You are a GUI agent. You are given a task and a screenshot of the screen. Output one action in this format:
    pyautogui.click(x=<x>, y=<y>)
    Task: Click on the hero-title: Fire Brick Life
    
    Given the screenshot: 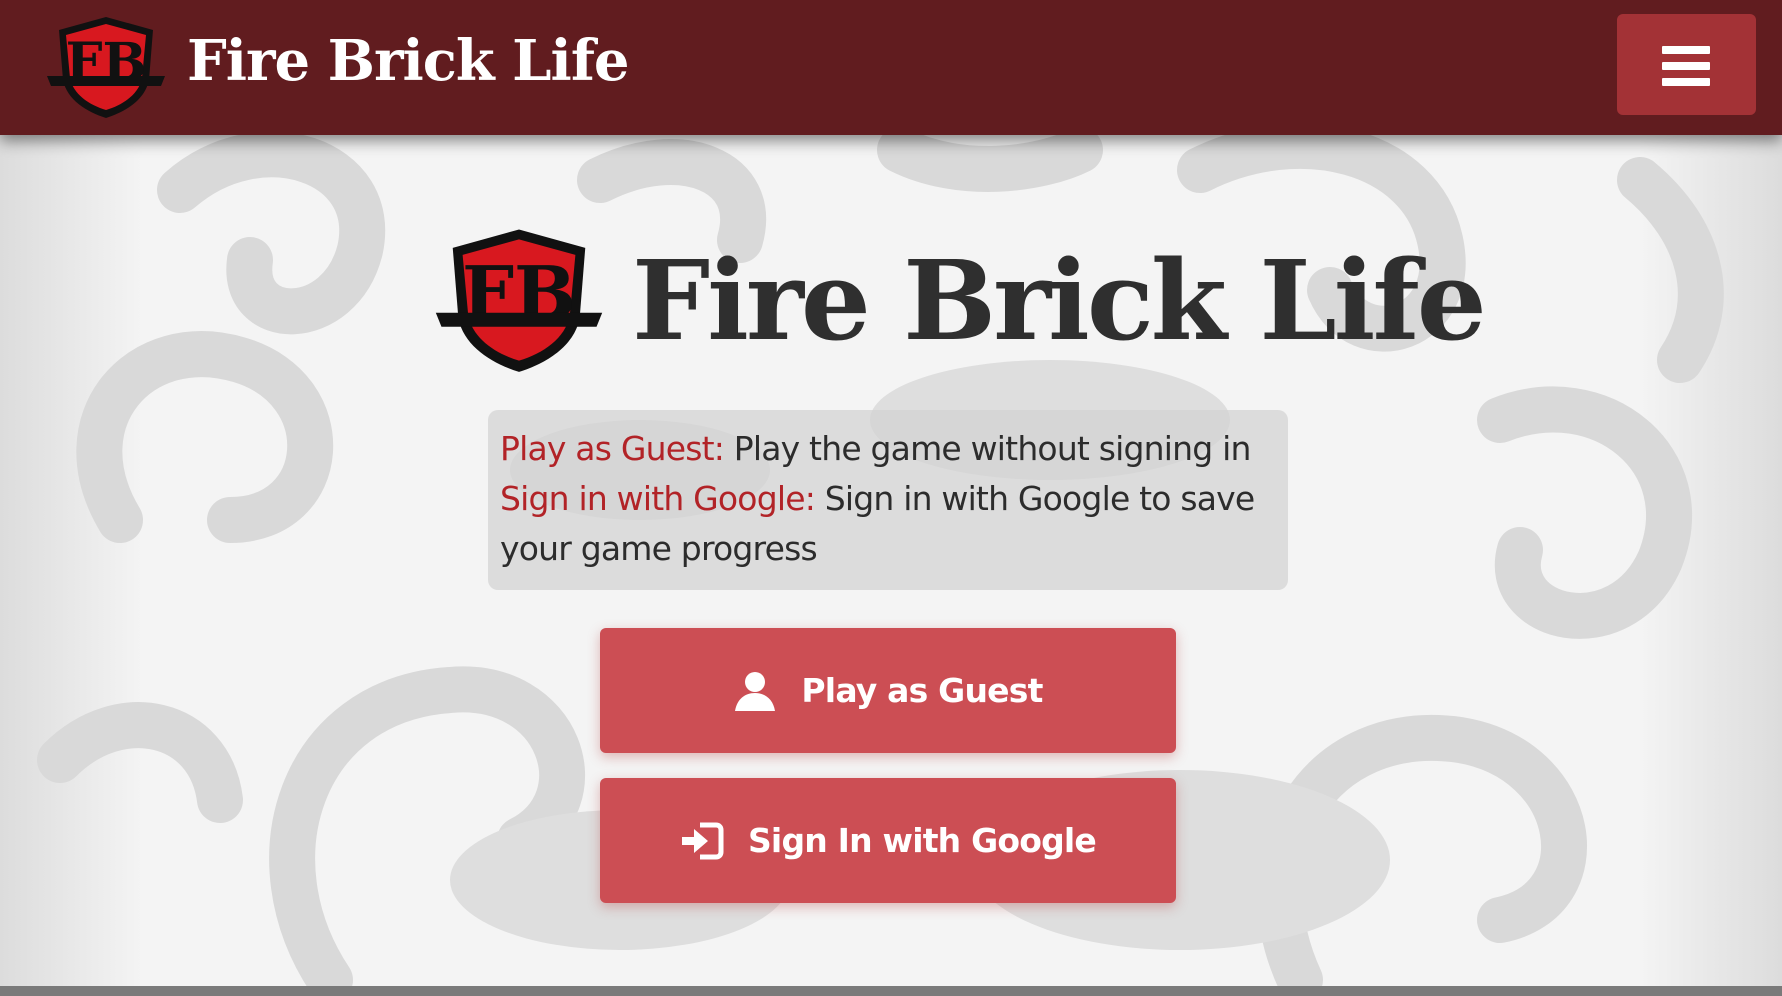 What is the action you would take?
    pyautogui.click(x=1059, y=300)
    